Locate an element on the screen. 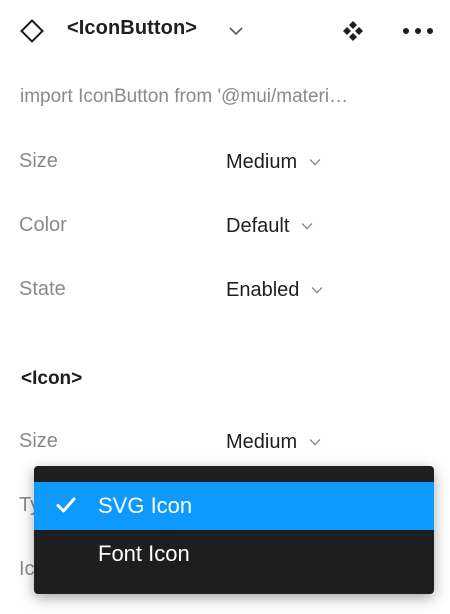 Image resolution: width=450 pixels, height=614 pixels. menu-item-svg-icon: SVG Icon is located at coordinates (234, 506).